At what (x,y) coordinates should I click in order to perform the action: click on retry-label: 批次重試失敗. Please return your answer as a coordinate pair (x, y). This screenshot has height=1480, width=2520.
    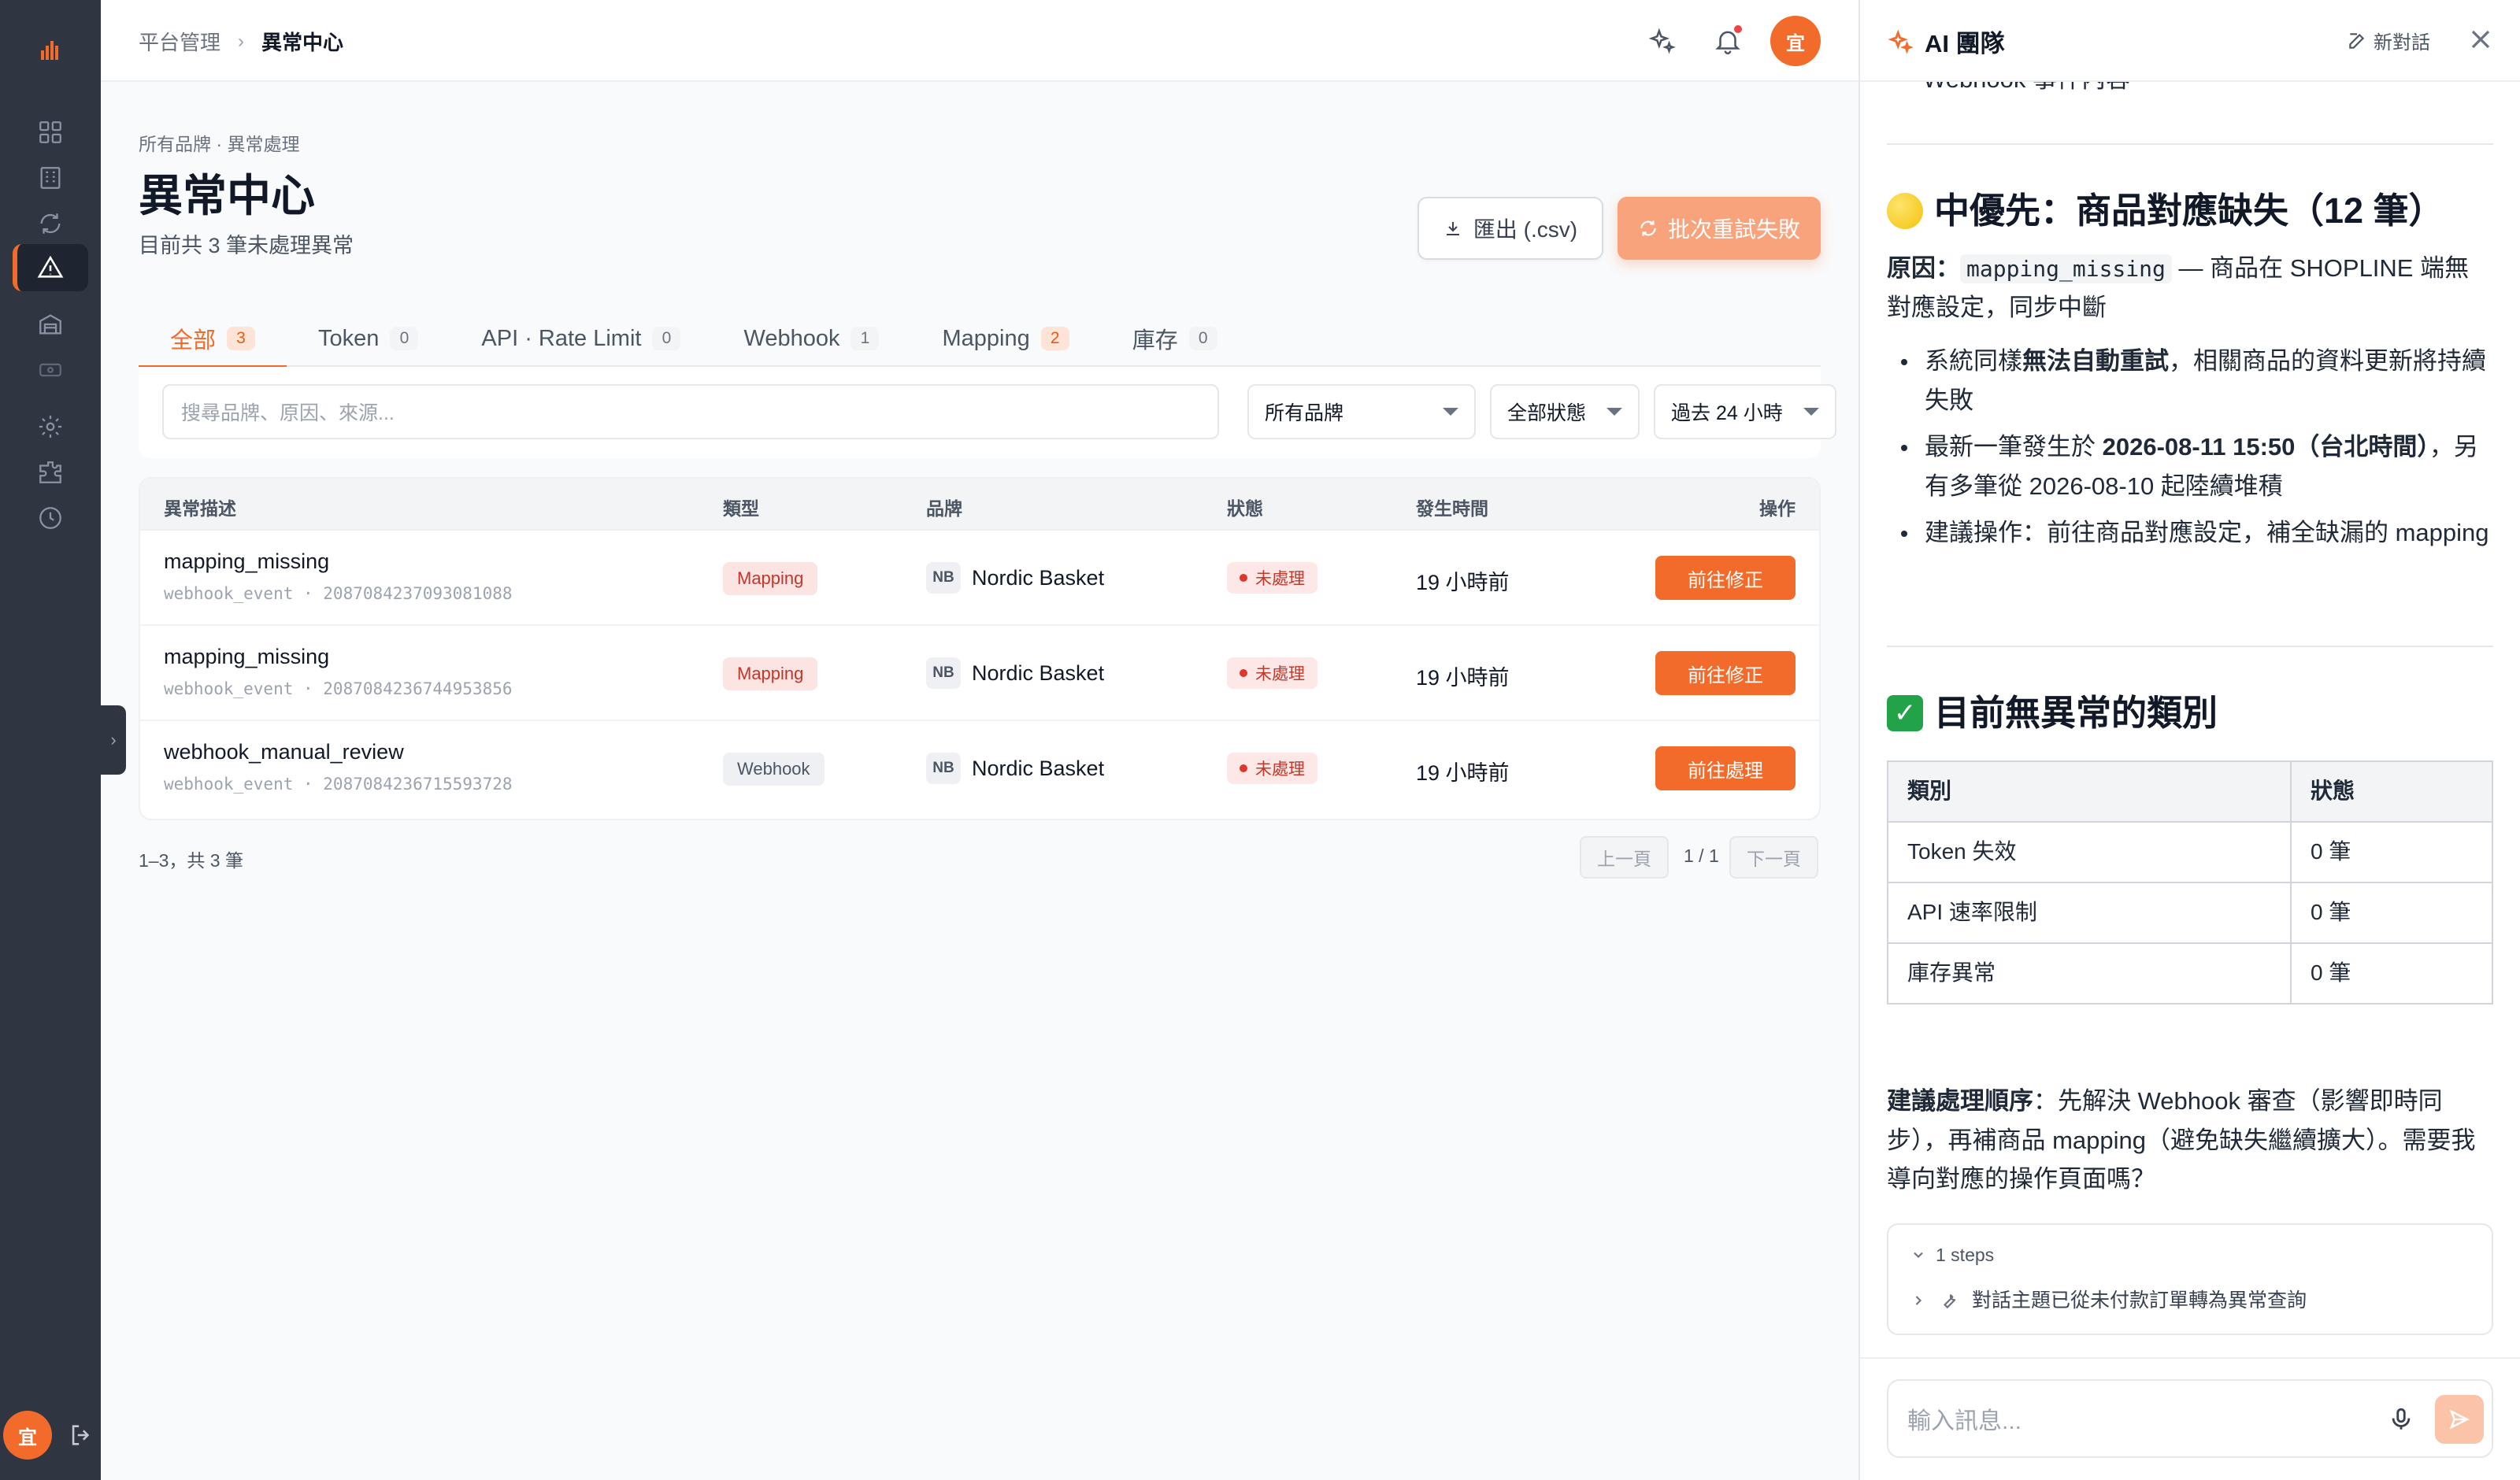
    Looking at the image, I should click on (1733, 229).